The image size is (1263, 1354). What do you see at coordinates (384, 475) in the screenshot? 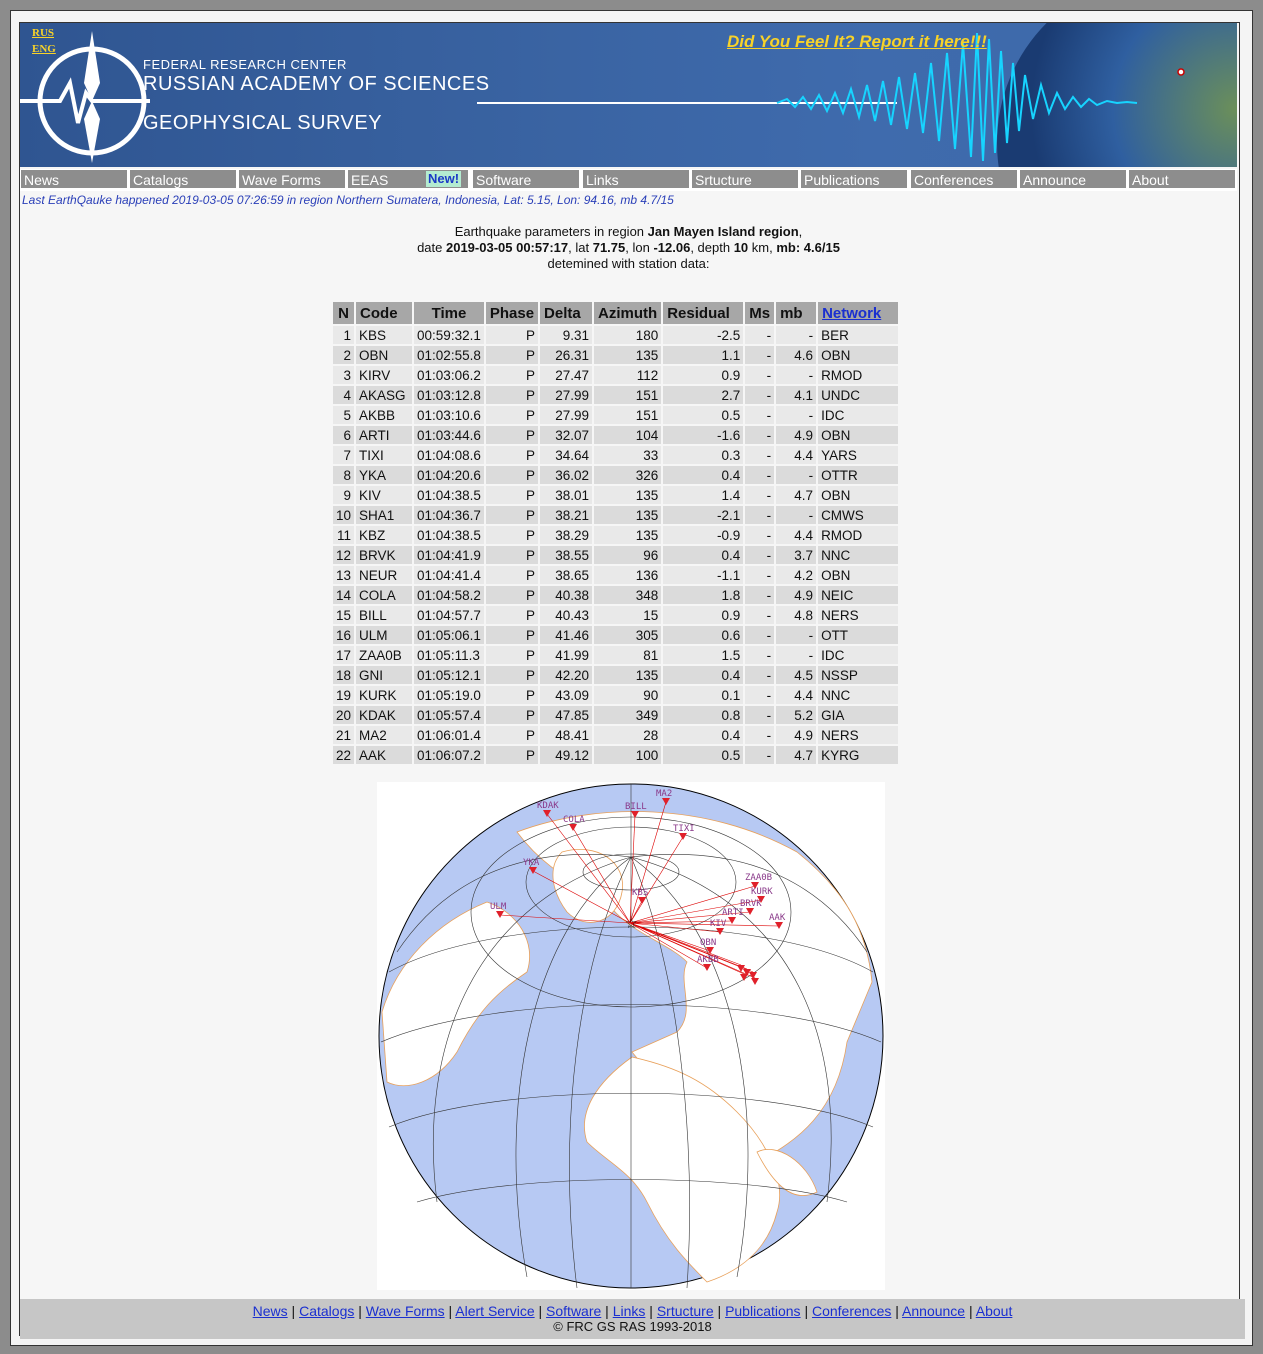
I see `cell-code: YKA` at bounding box center [384, 475].